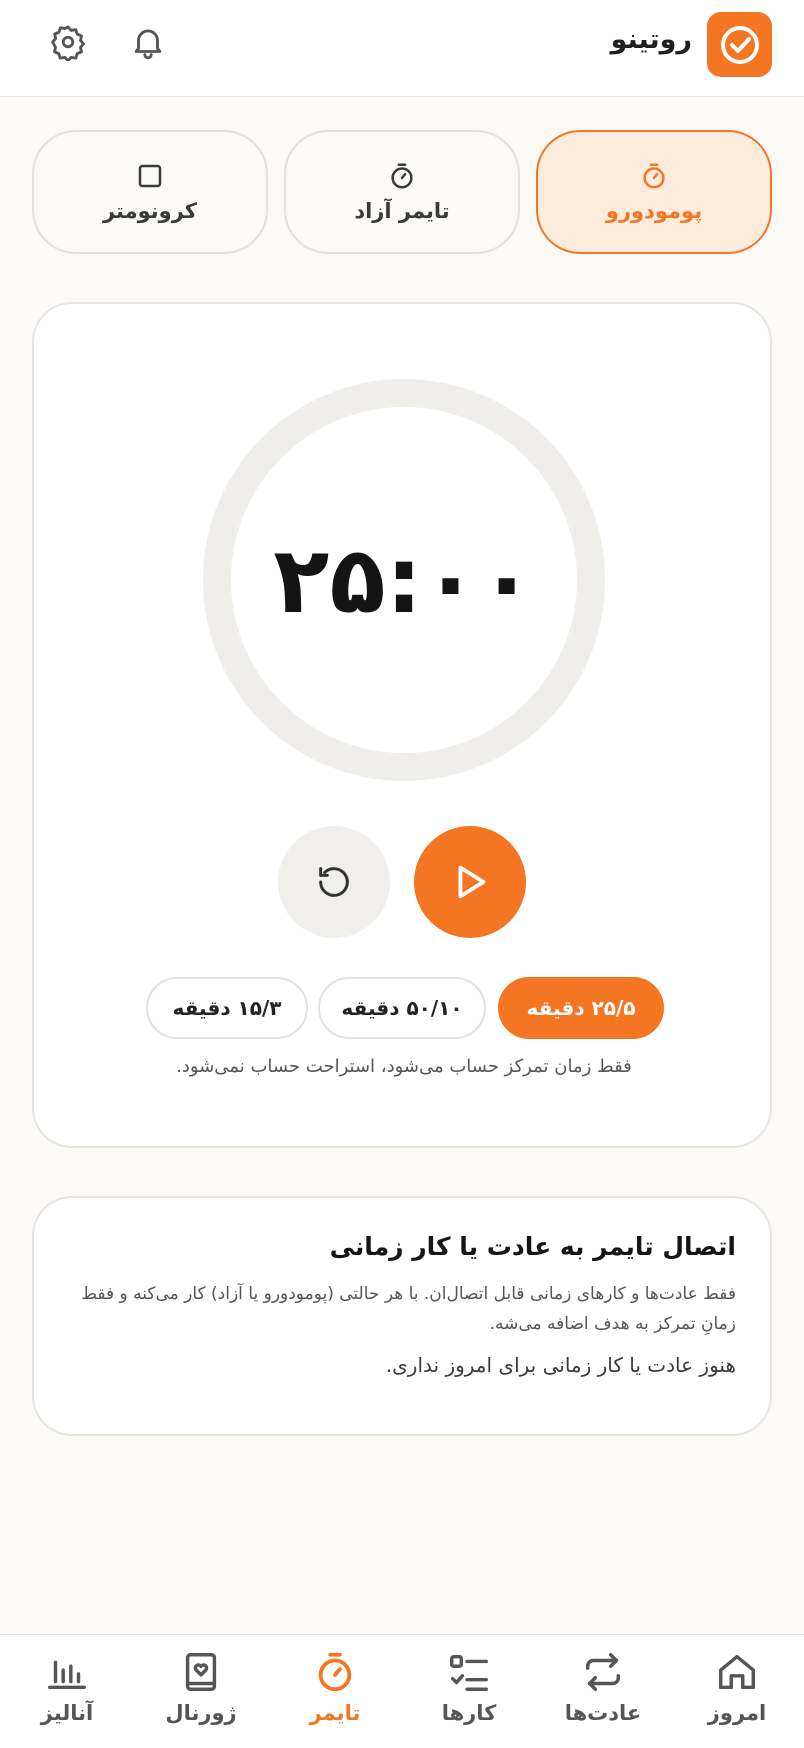 This screenshot has width=804, height=1748. What do you see at coordinates (67, 1713) in the screenshot?
I see `nav-analytics-label: آنالیز` at bounding box center [67, 1713].